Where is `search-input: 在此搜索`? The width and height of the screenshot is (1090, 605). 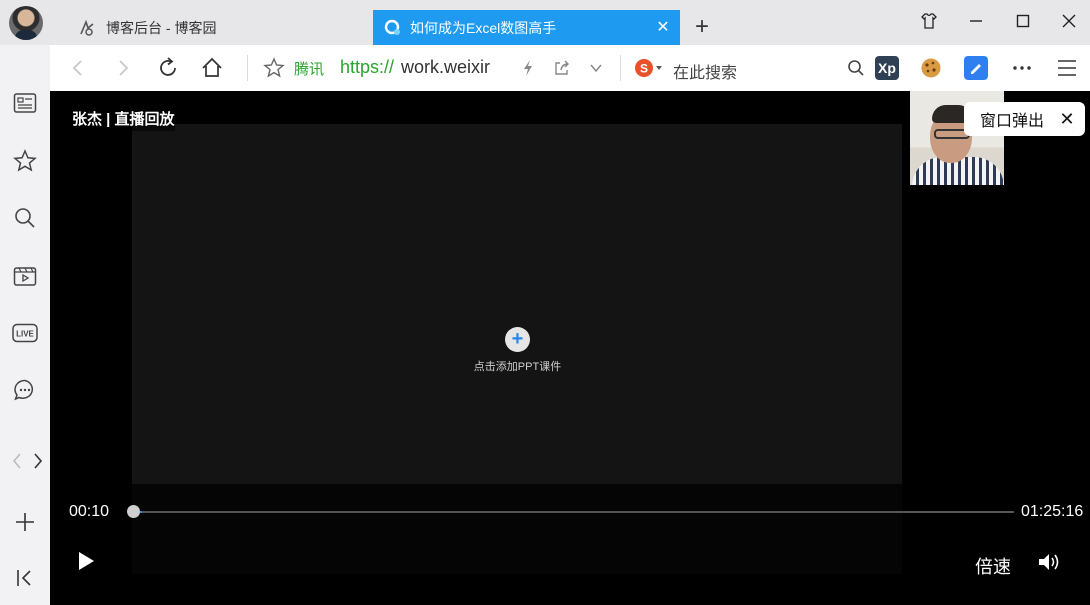
search-input: 在此搜索 is located at coordinates (705, 71).